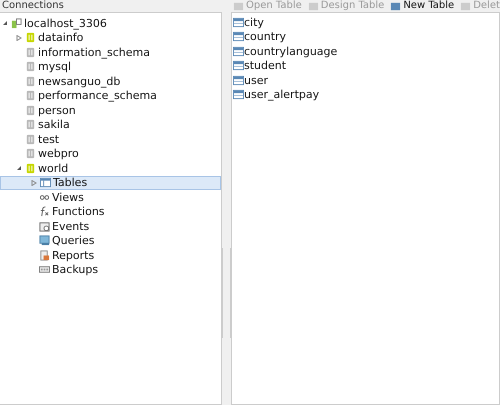 The image size is (500, 405). I want to click on tree-item: Functions, so click(110, 211).